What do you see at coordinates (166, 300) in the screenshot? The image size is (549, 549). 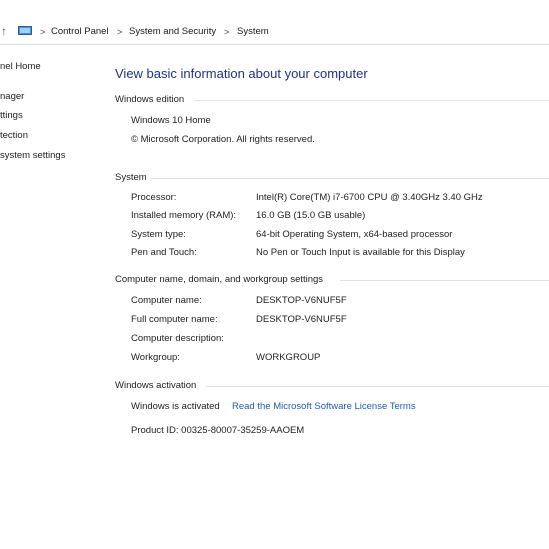 I see `computer-name-label: Computer name:` at bounding box center [166, 300].